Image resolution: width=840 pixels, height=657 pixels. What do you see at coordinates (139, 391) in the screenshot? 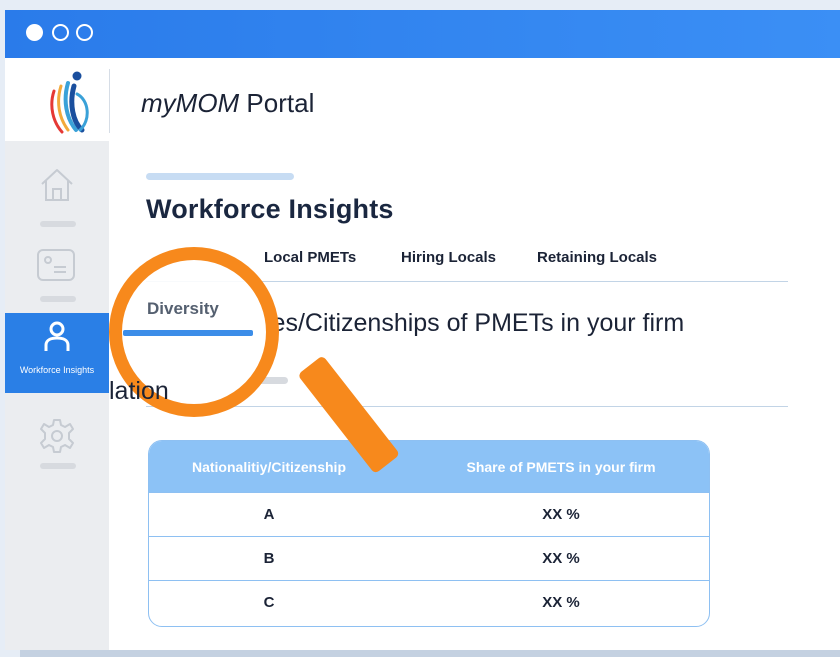
I see `sub-heading: lation` at bounding box center [139, 391].